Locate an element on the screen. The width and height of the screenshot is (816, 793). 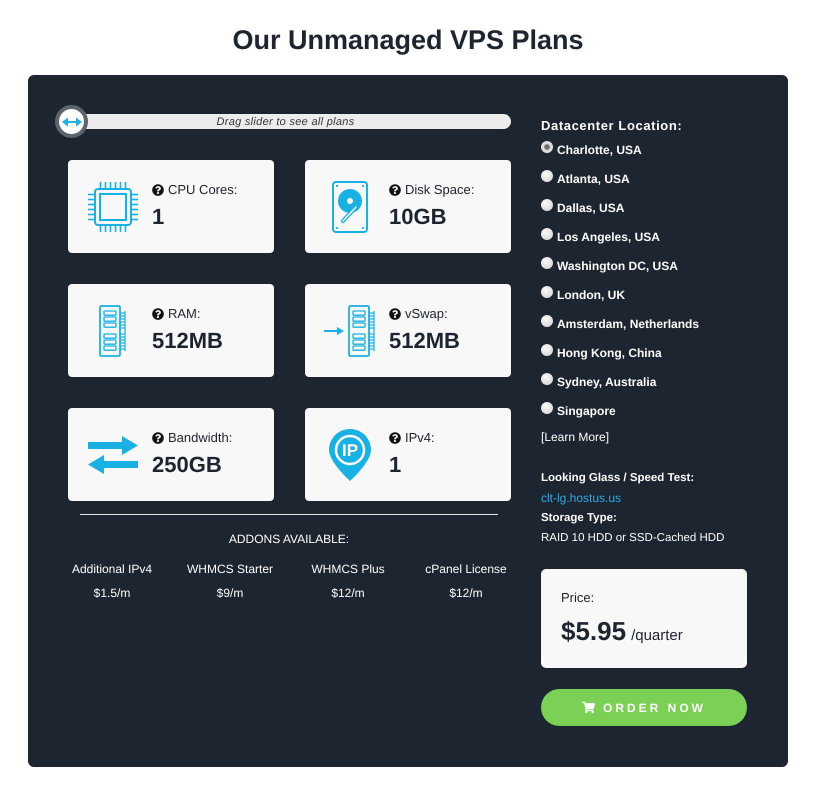
location-label: Charlotte, USA is located at coordinates (599, 149).